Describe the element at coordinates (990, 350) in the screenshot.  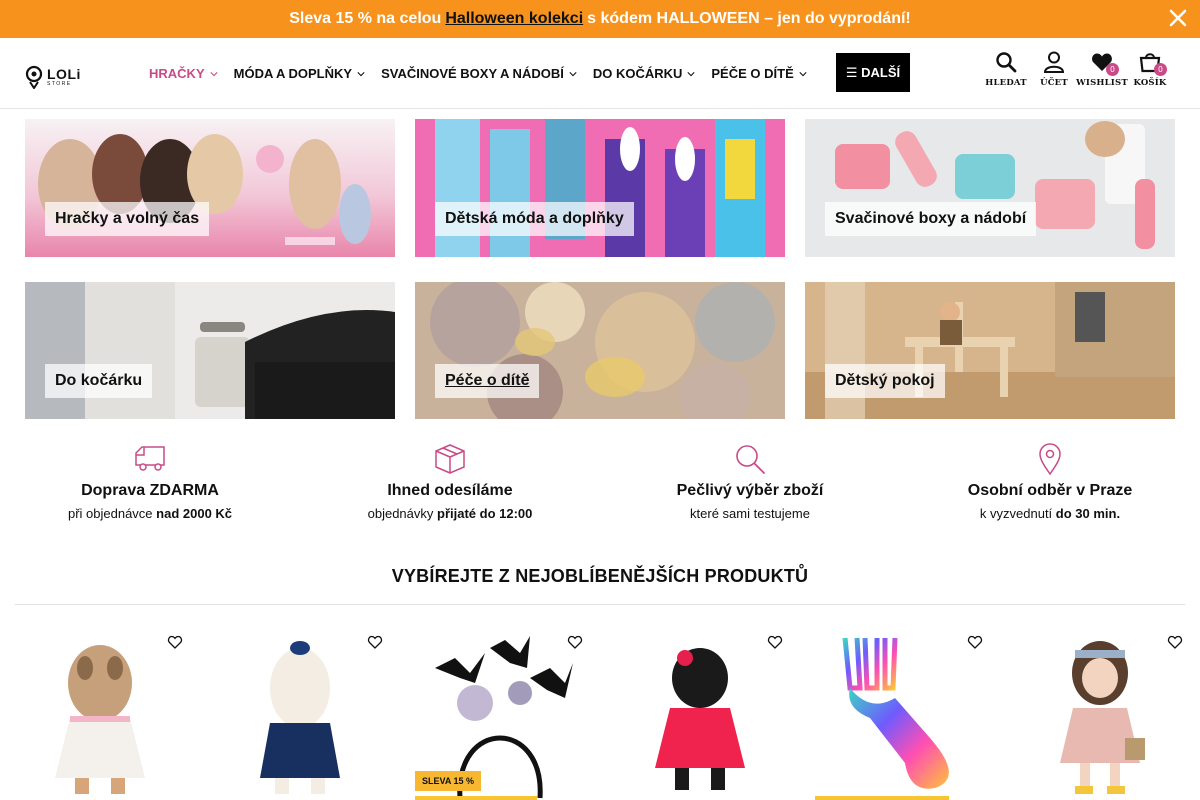
I see `category-tile-detsky-pokoj: Dětský pokoj` at that location.